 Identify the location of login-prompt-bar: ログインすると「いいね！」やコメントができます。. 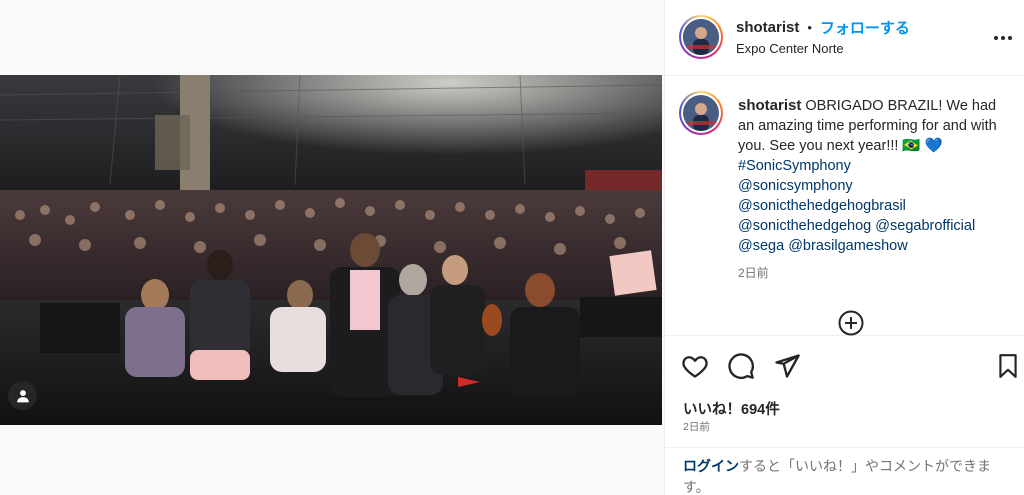
(844, 471).